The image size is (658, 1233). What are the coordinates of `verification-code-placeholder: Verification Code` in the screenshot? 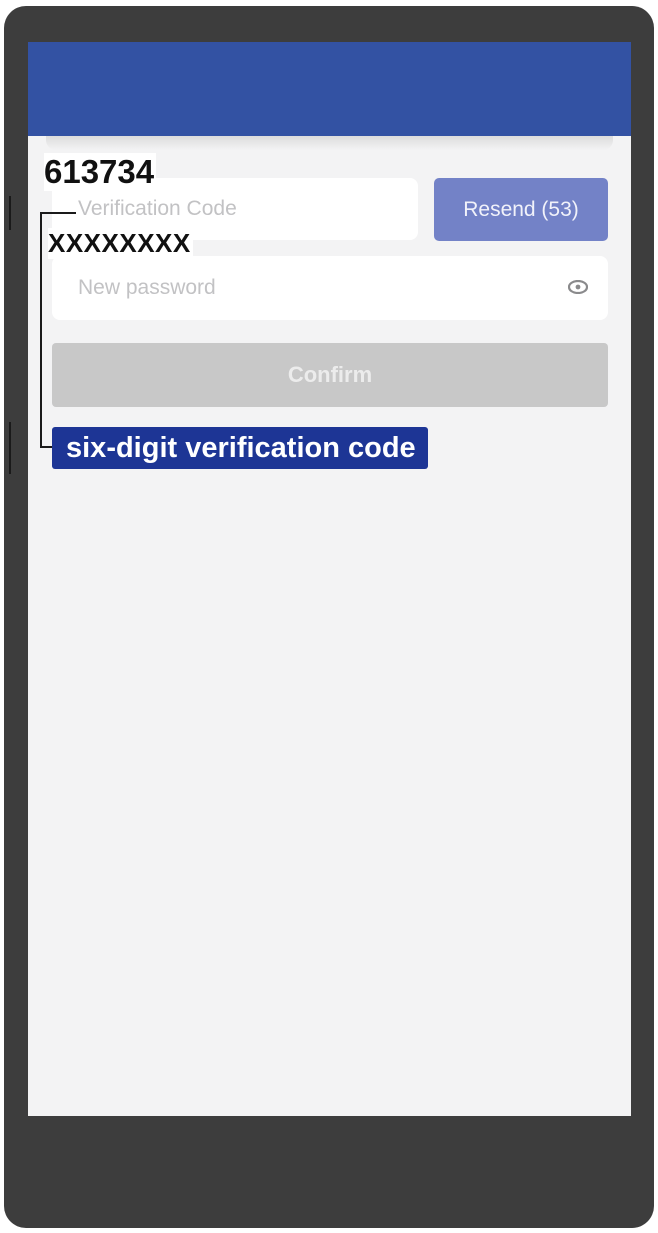 It's located at (157, 208).